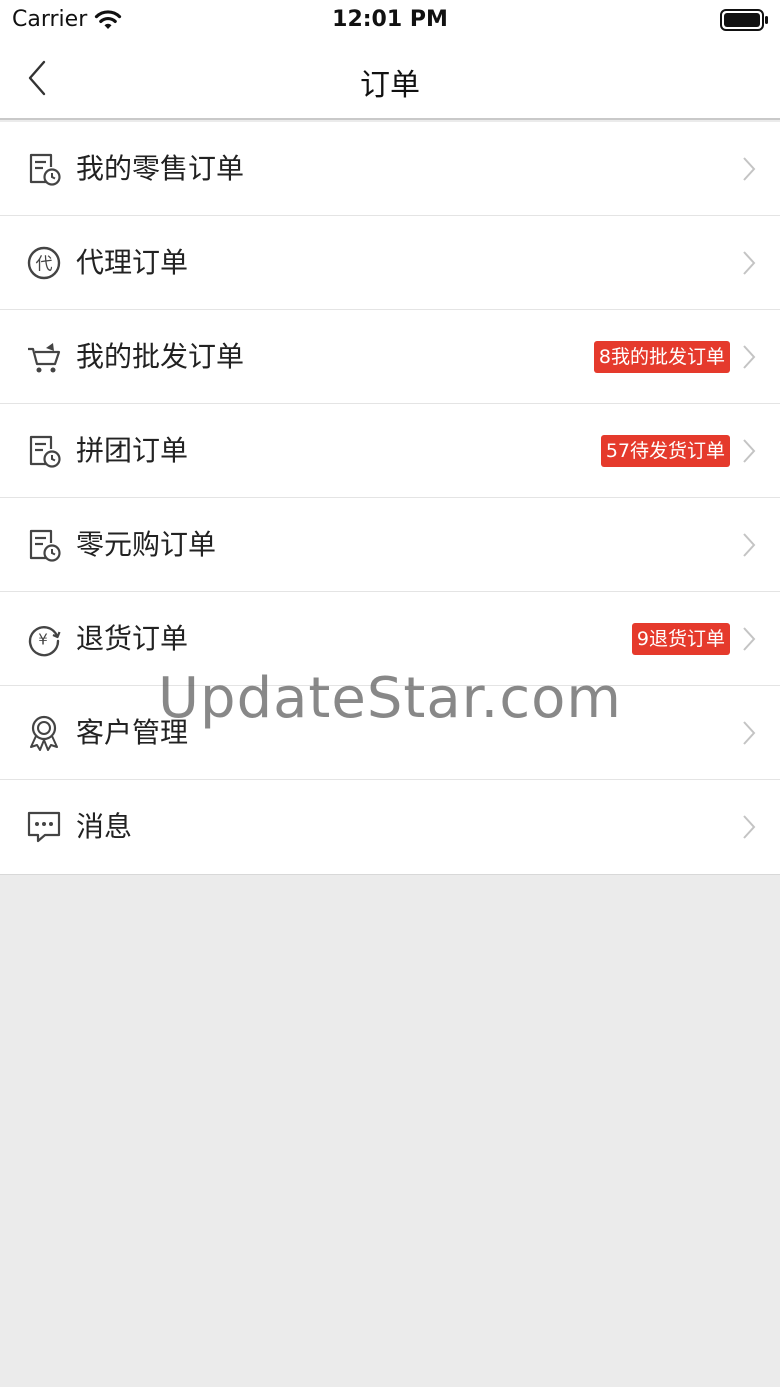  Describe the element at coordinates (390, 451) in the screenshot. I see `menu-item-group-buy-orders: 拼团订单 57待发货订单` at that location.